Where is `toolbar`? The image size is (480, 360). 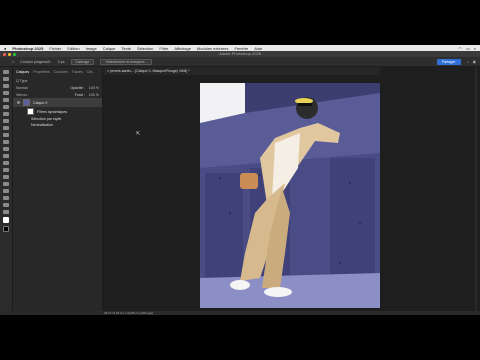 toolbar is located at coordinates (6, 191).